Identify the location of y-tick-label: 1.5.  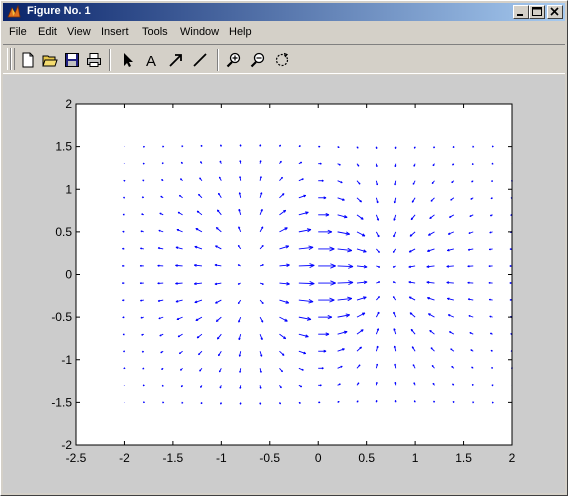
(63, 147).